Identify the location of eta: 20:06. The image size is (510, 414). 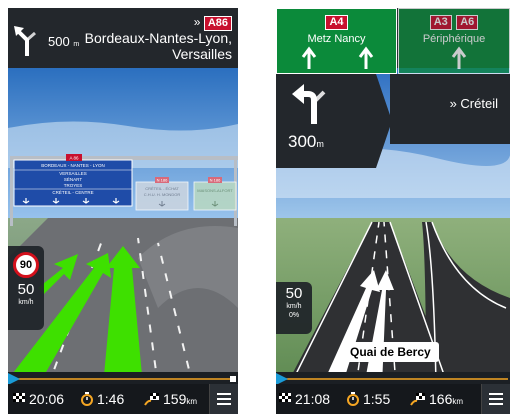
(38, 399).